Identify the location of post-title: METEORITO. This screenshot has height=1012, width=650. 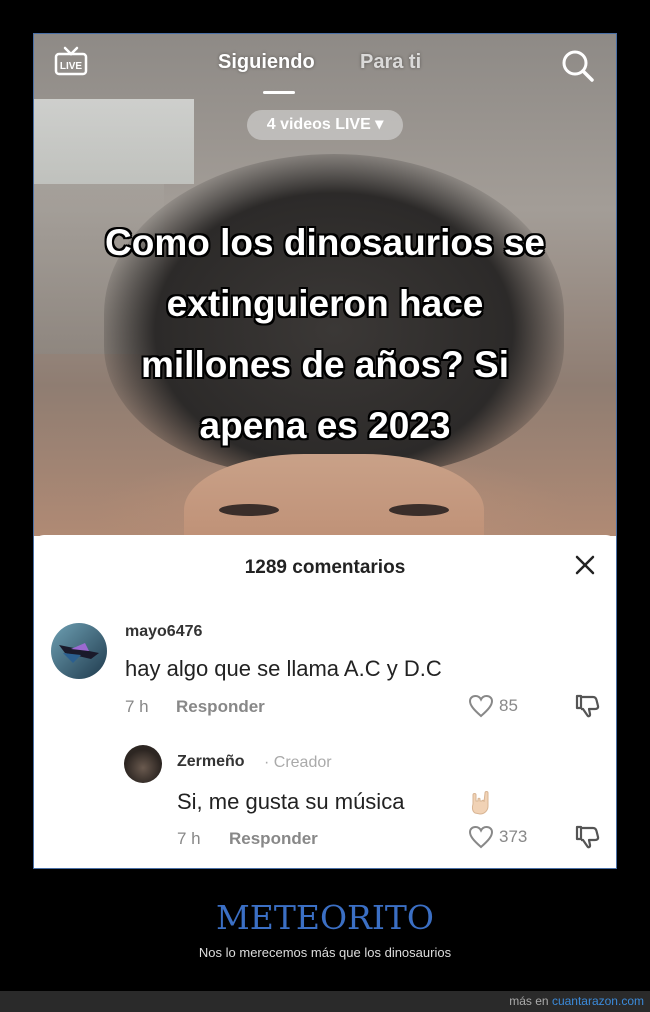
(325, 917).